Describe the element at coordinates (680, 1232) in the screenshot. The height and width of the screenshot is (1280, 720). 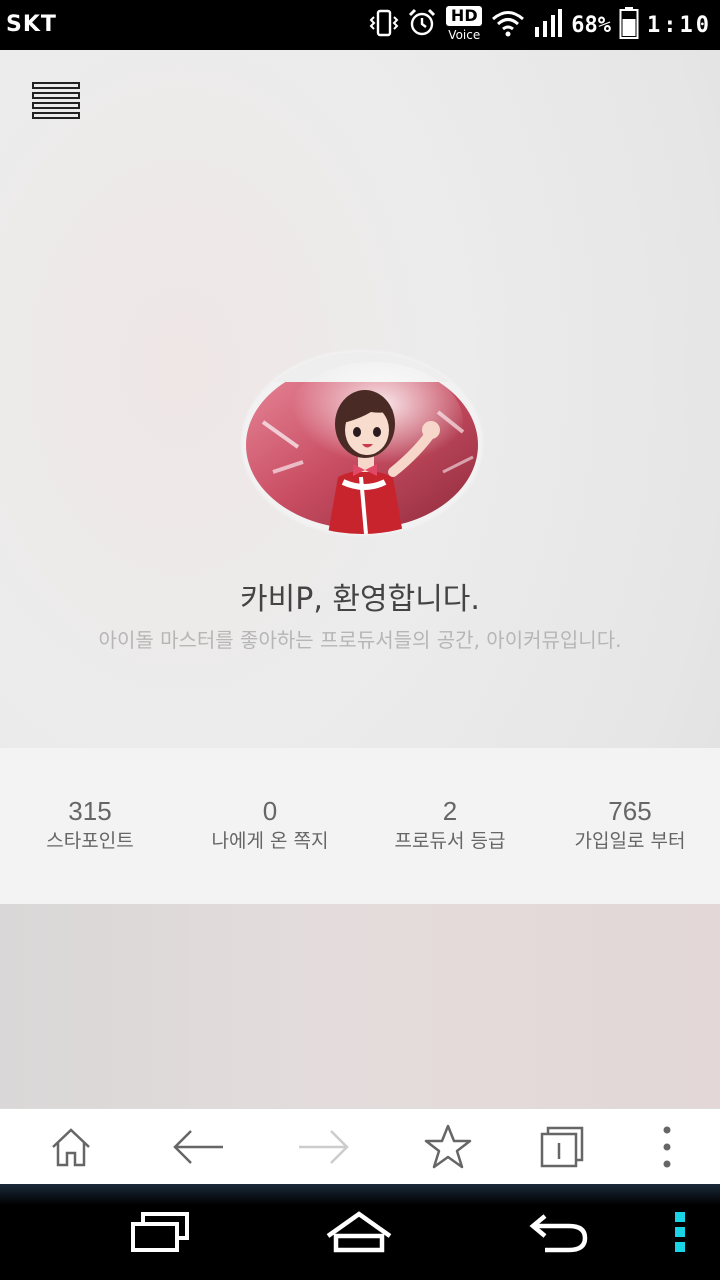
I see `menu-icon` at that location.